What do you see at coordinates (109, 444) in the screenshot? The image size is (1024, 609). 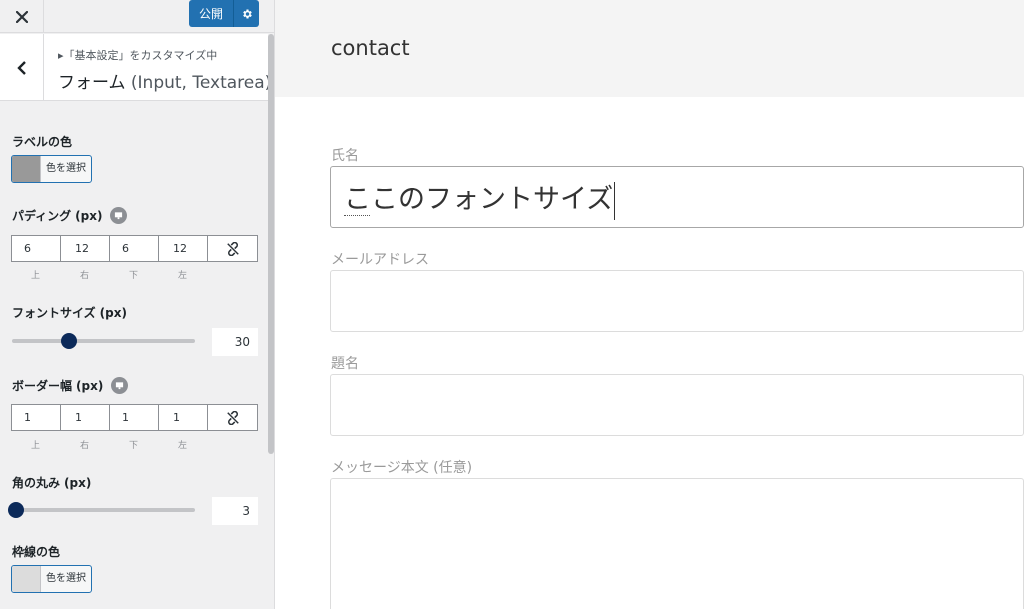 I see `border-side-labels: 上 右 下 左` at bounding box center [109, 444].